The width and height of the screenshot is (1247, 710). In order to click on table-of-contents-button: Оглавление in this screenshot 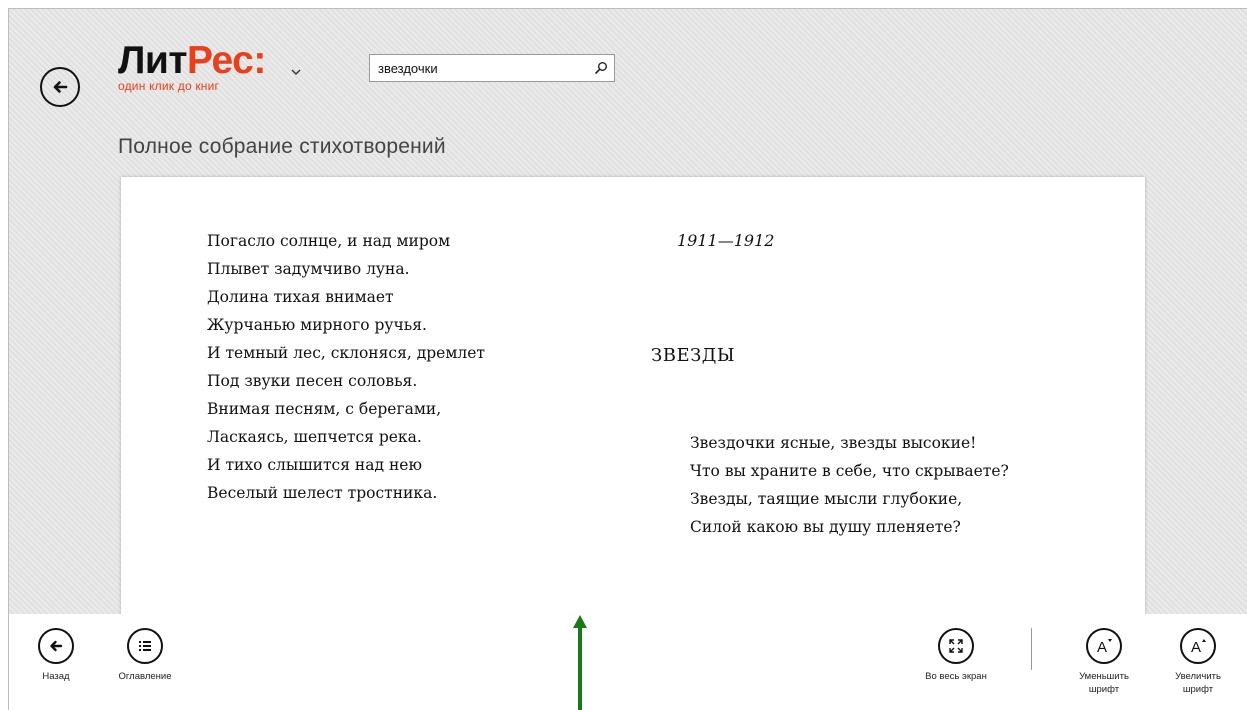, I will do `click(145, 655)`.